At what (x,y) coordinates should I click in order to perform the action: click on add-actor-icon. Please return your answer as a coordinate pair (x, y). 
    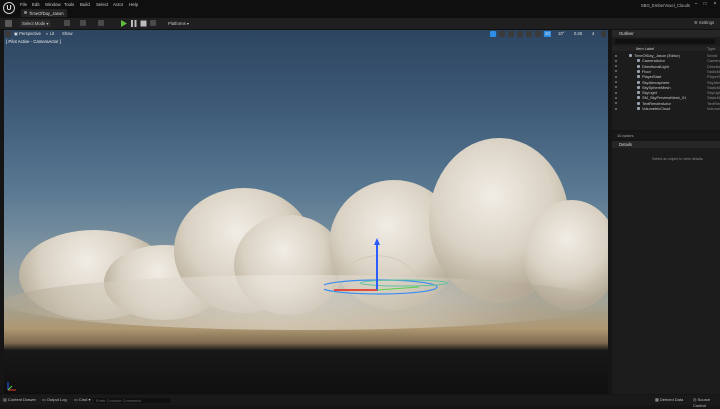
    Looking at the image, I should click on (67, 23).